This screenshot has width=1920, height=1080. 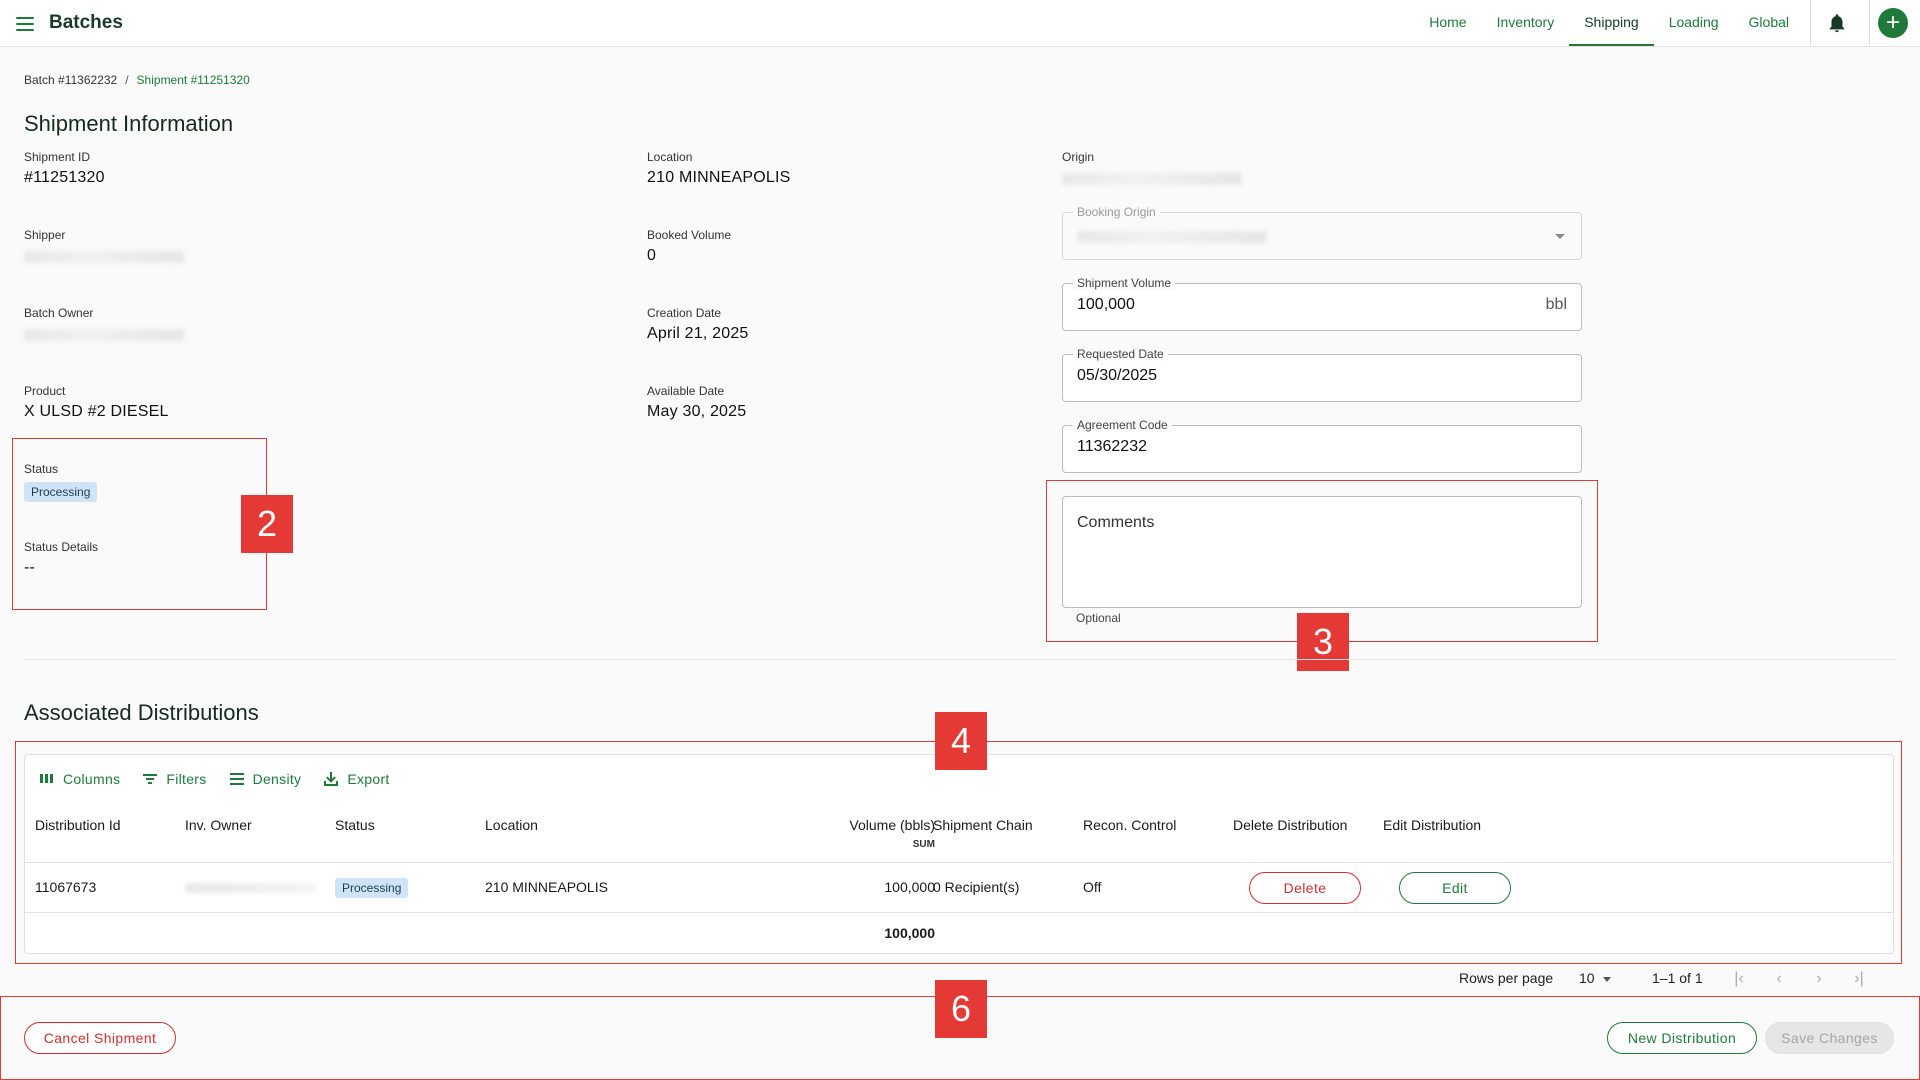 I want to click on annotation-badge-3: 3, so click(x=1323, y=642).